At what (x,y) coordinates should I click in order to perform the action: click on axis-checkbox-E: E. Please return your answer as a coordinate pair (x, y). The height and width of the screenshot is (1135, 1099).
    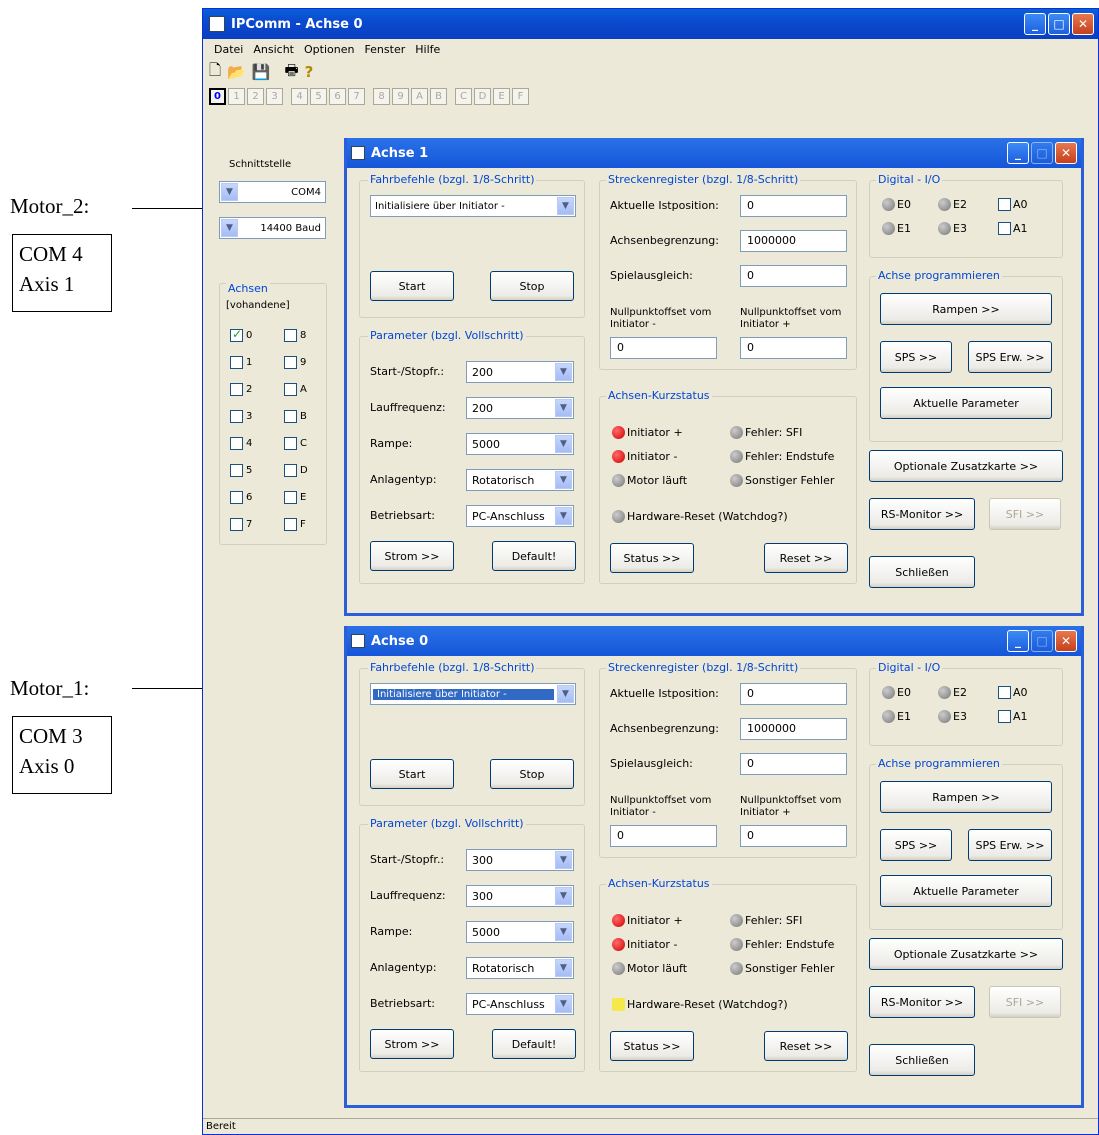
    Looking at the image, I should click on (295, 497).